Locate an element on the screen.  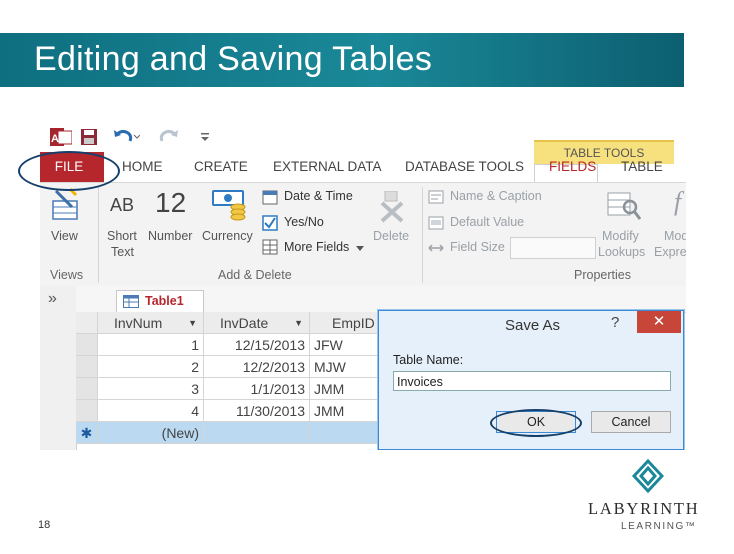
cell-invdate: 12/2/2013 is located at coordinates (257, 367).